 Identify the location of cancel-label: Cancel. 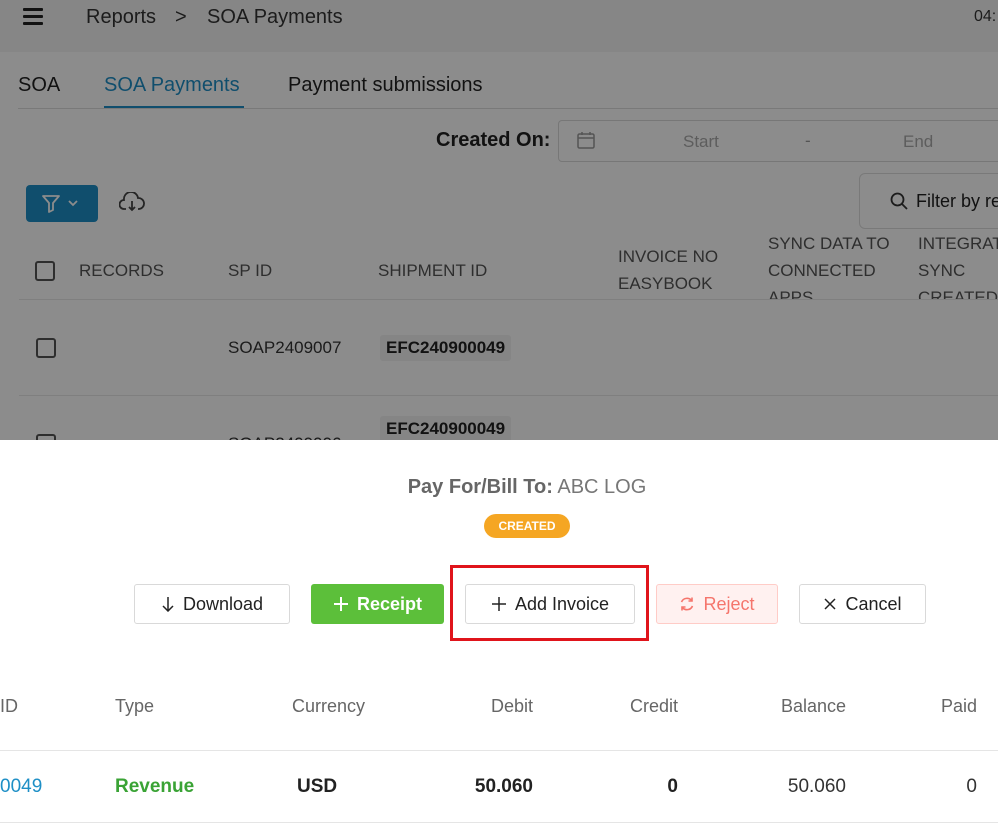
(873, 603).